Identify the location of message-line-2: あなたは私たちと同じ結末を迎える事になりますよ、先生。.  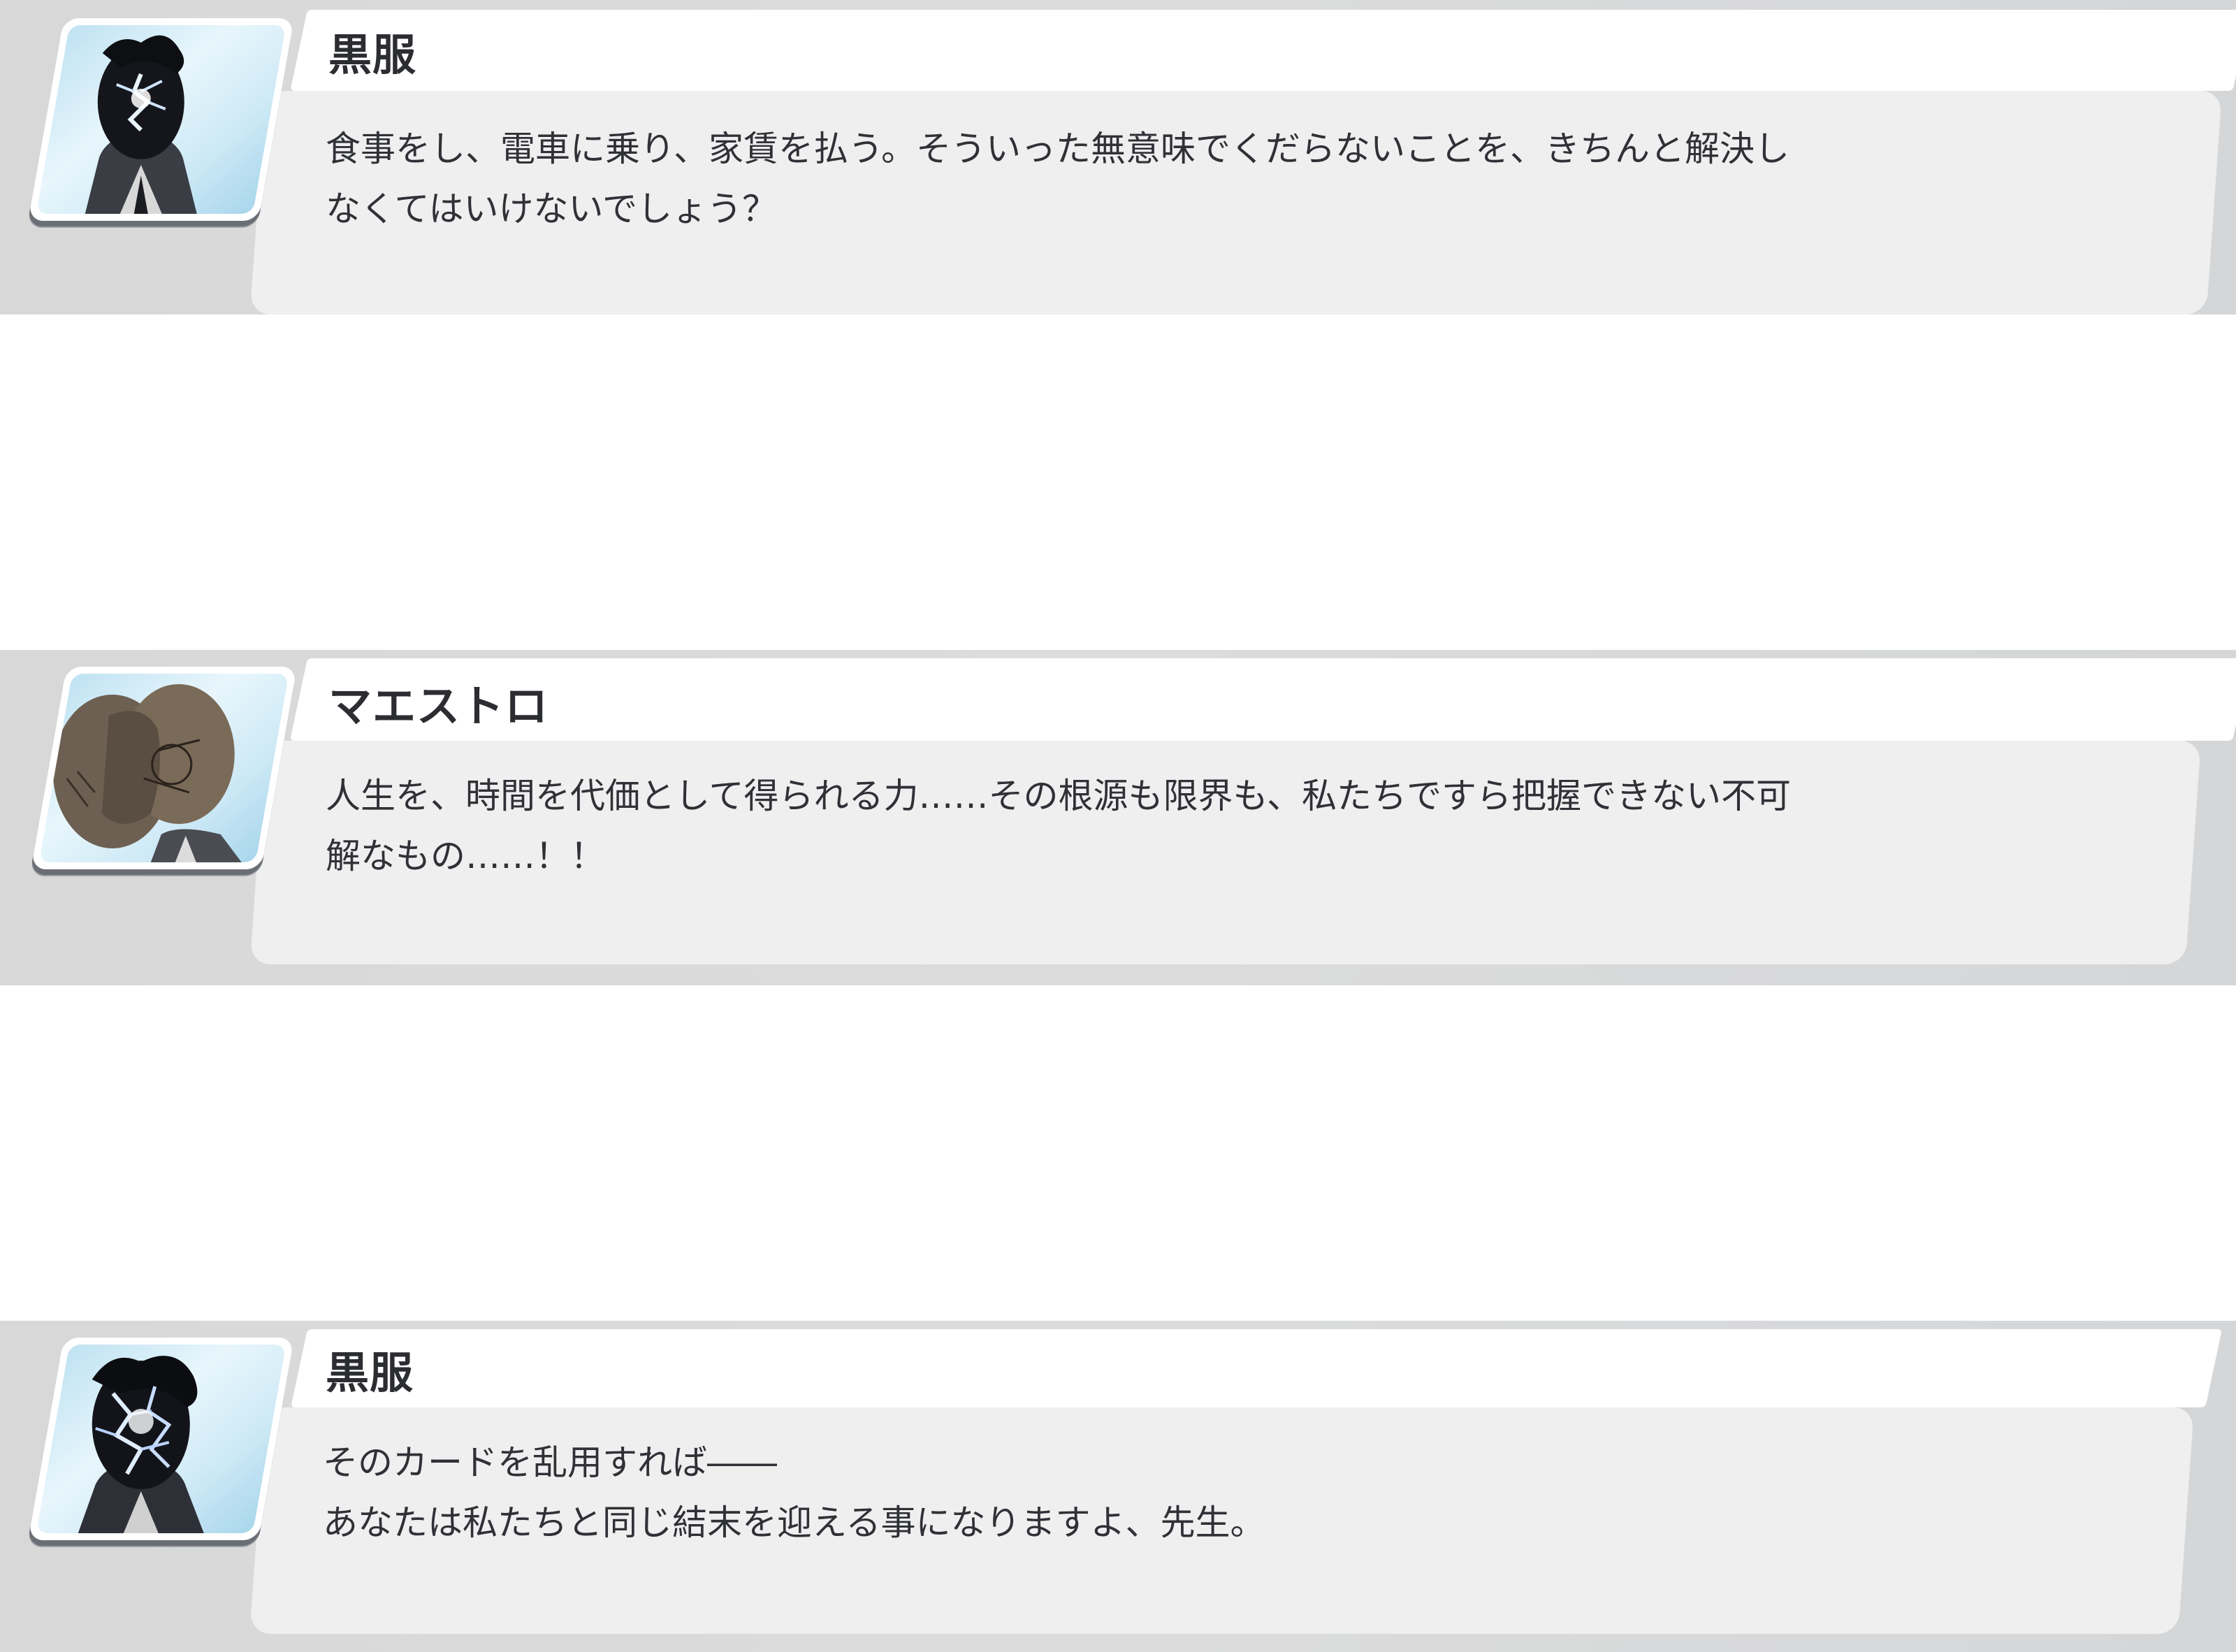
(794, 1523).